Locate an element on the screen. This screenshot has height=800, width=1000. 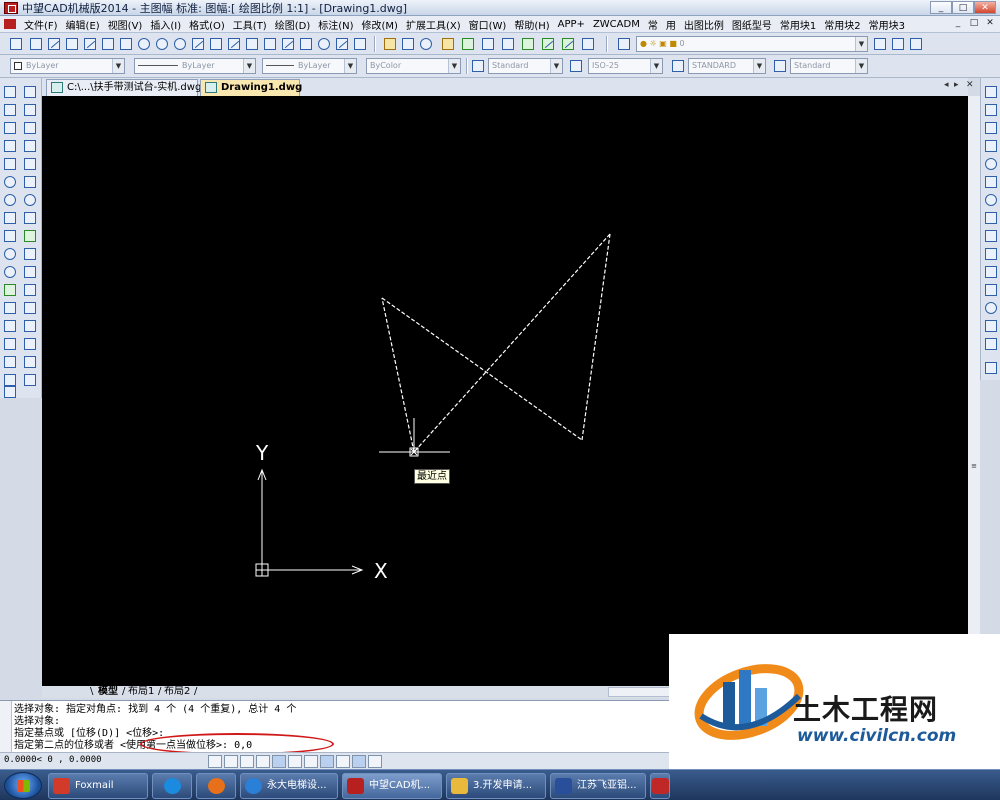
ellipse-arc-tool-icon is located at coordinates (10, 272).